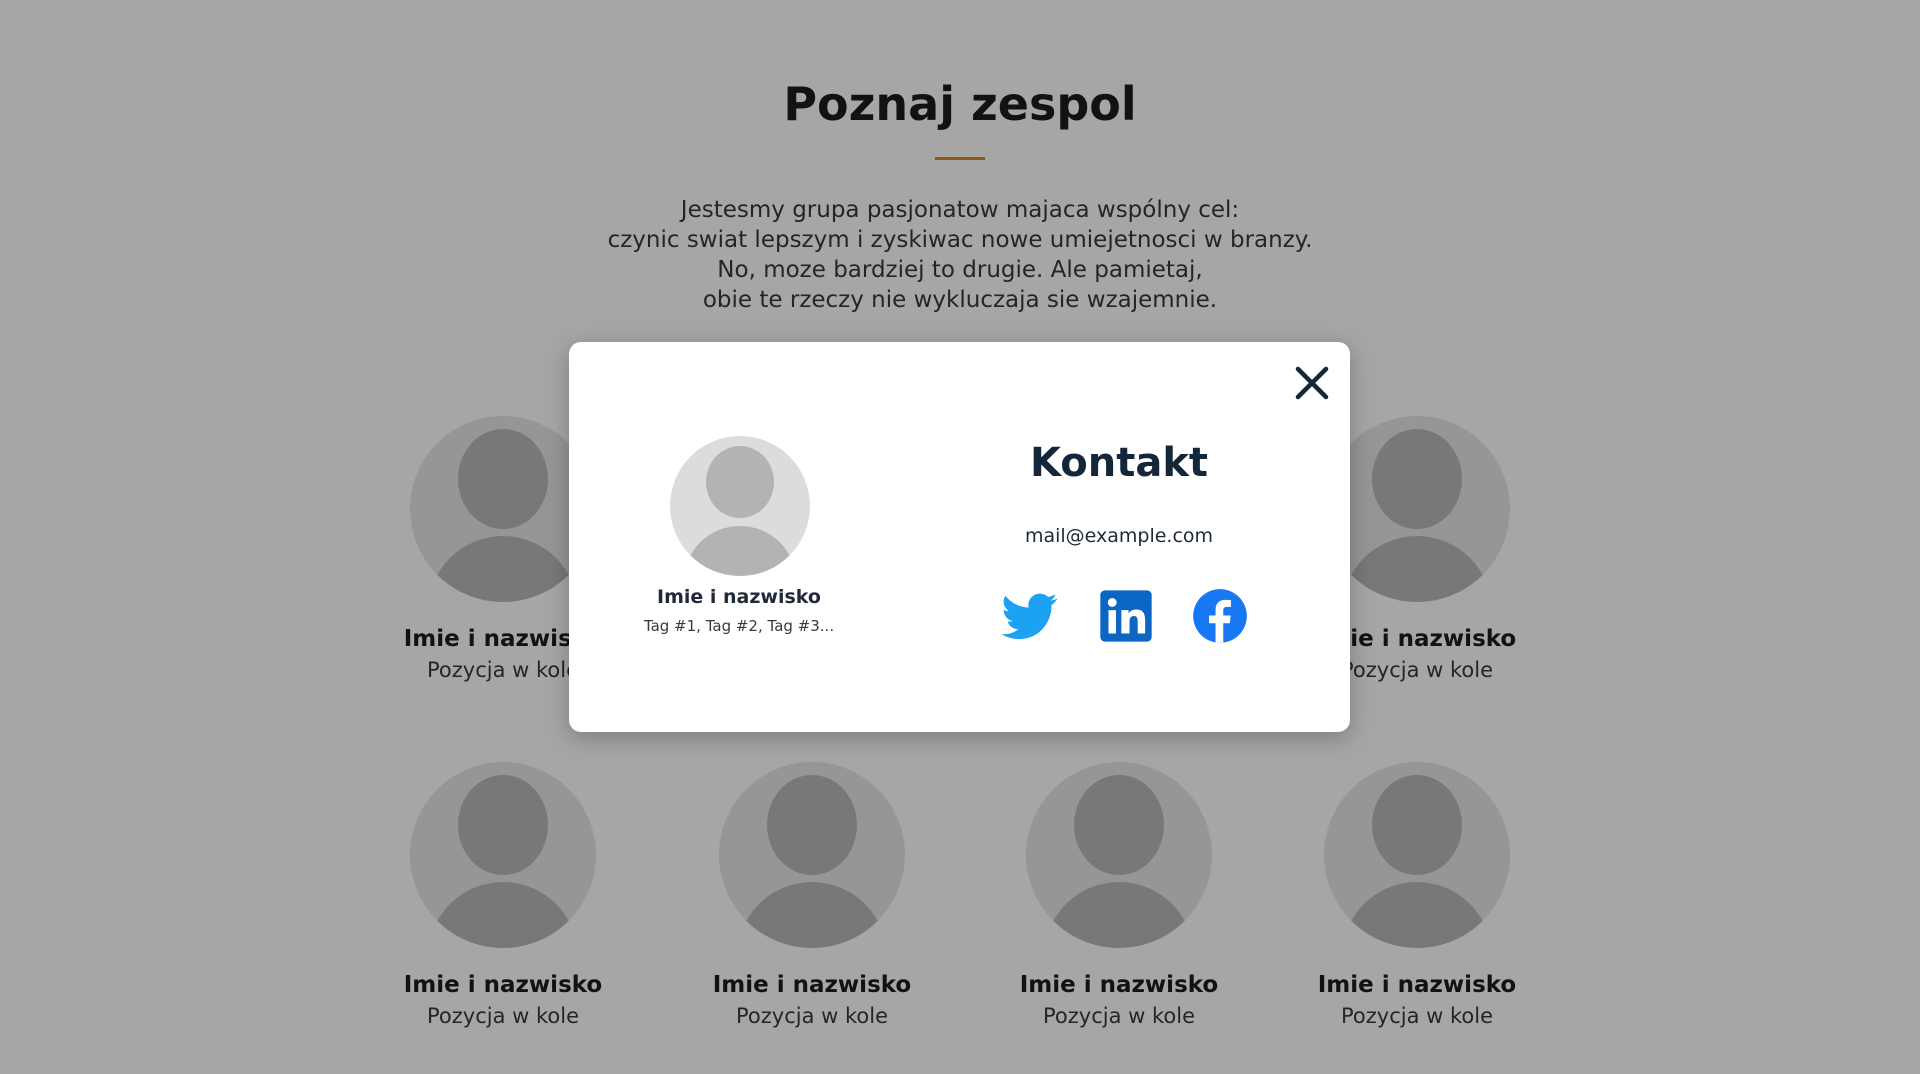 The height and width of the screenshot is (1074, 1920). I want to click on contact-email: mail@example.com, so click(1119, 536).